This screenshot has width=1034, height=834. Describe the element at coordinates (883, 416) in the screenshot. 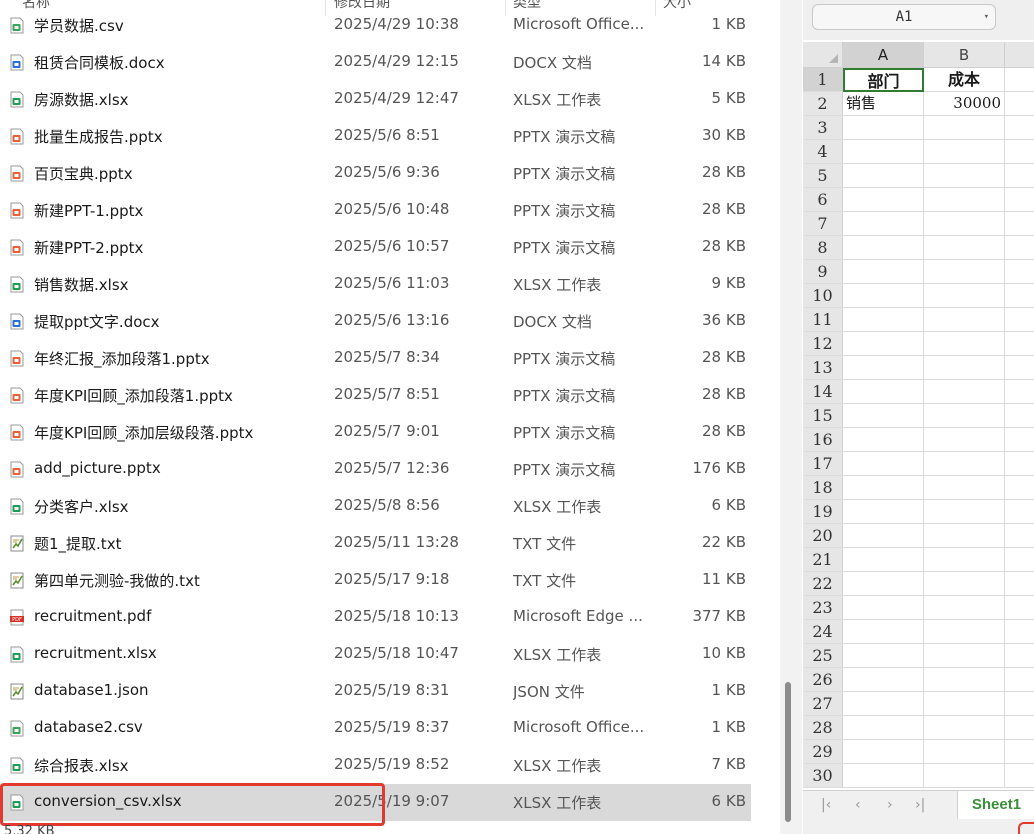

I see `cell-a15` at that location.